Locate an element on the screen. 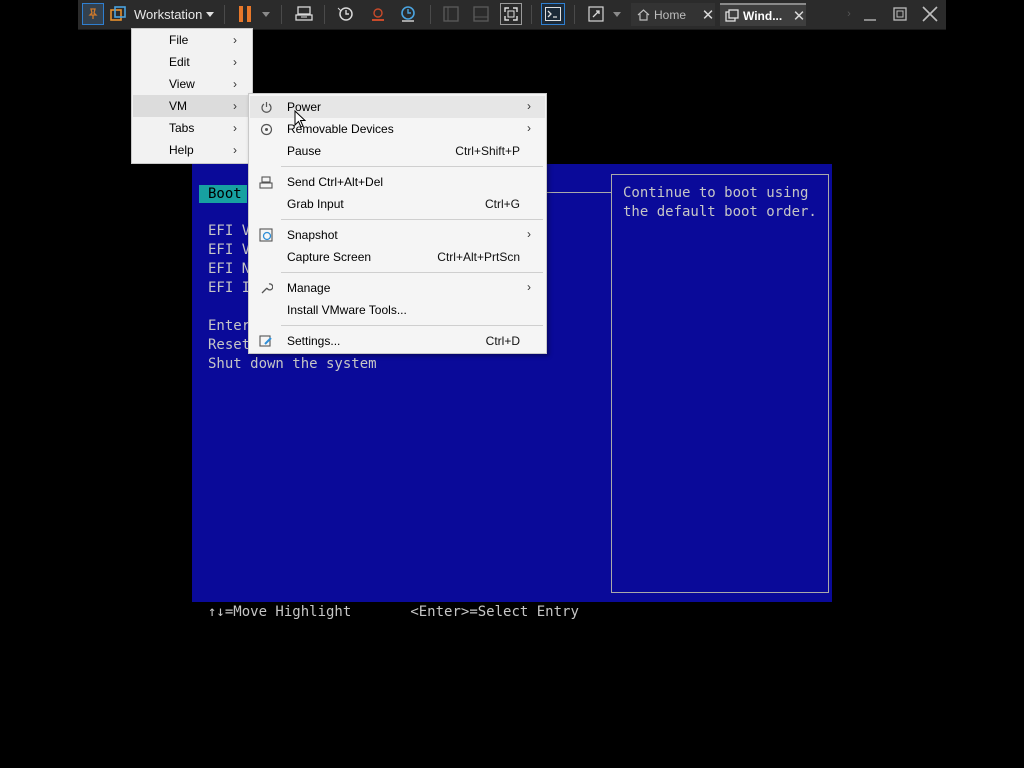 The width and height of the screenshot is (1024, 768). footer-select-hint: <Enter>=Select Entry is located at coordinates (494, 612).